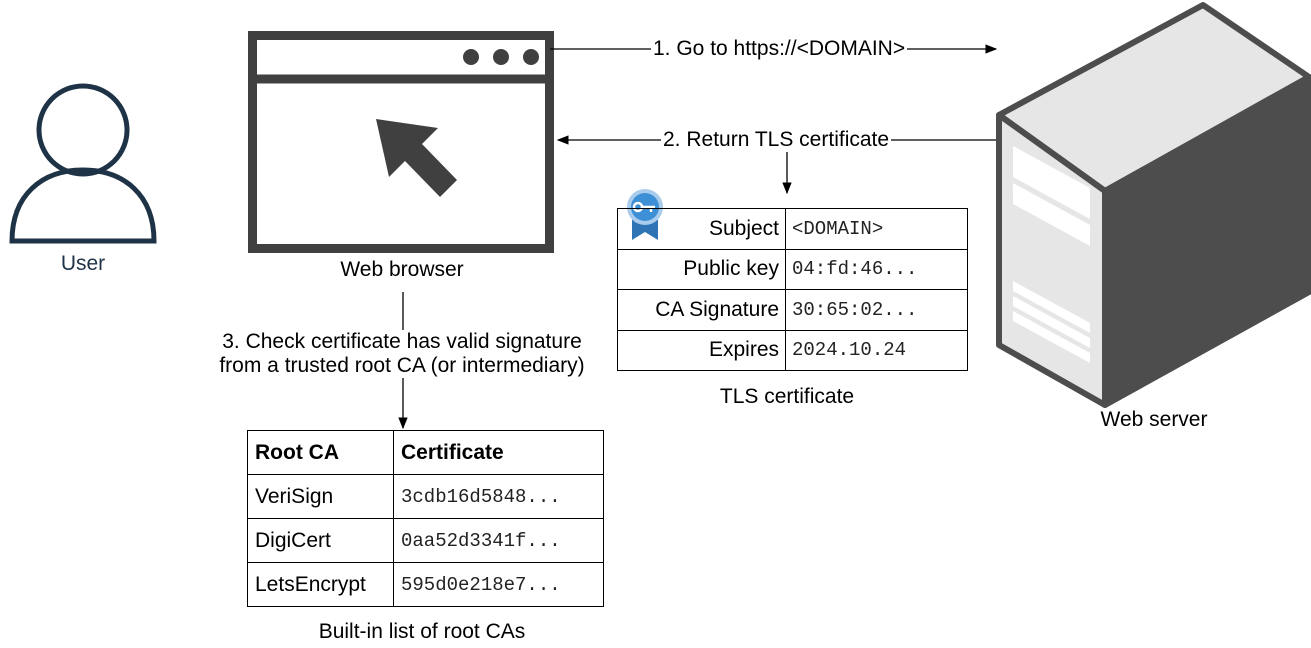  Describe the element at coordinates (779, 49) in the screenshot. I see `step1-label: 1. Go to https://<DOMAIN>` at that location.